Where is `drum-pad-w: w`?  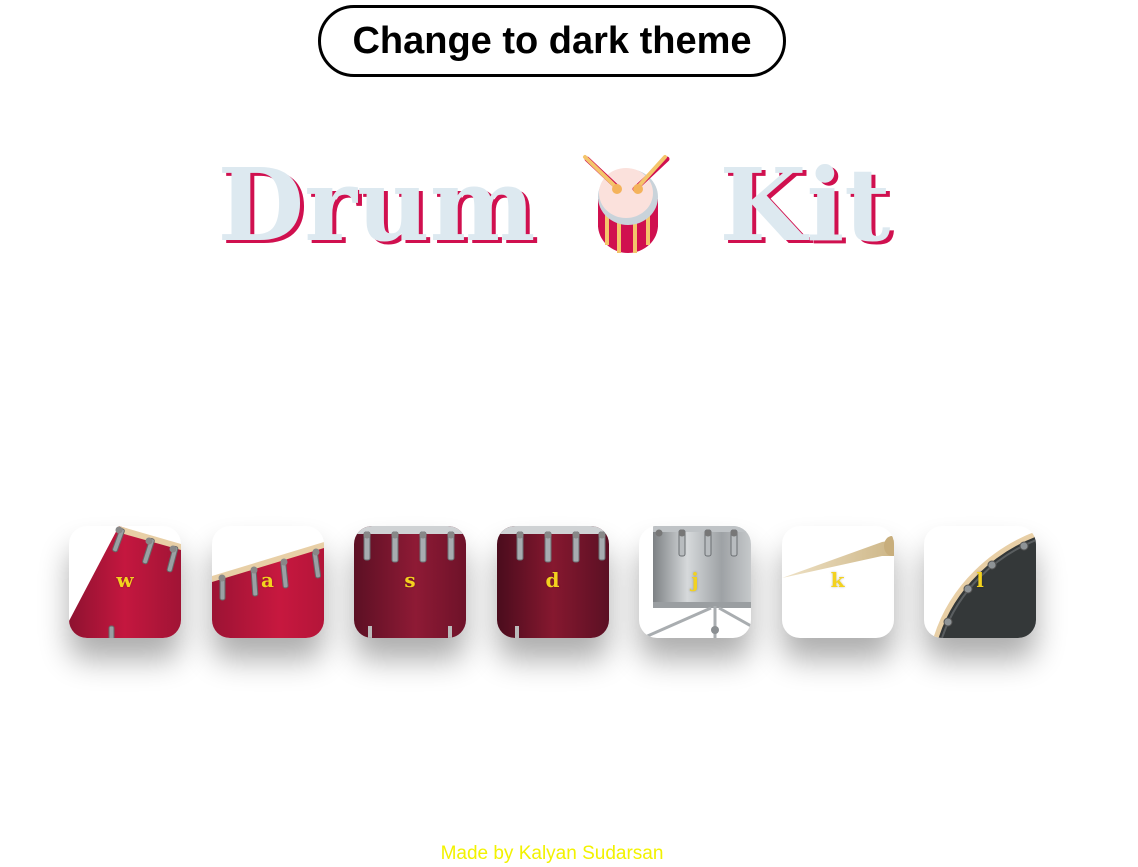 drum-pad-w: w is located at coordinates (125, 582).